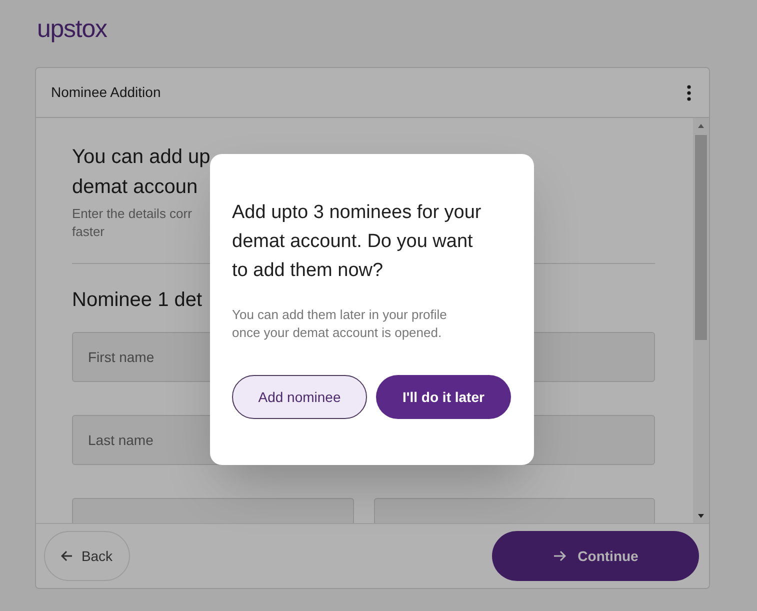 The width and height of the screenshot is (757, 611). What do you see at coordinates (132, 214) in the screenshot?
I see `intro-description-line: Enter the details corr` at bounding box center [132, 214].